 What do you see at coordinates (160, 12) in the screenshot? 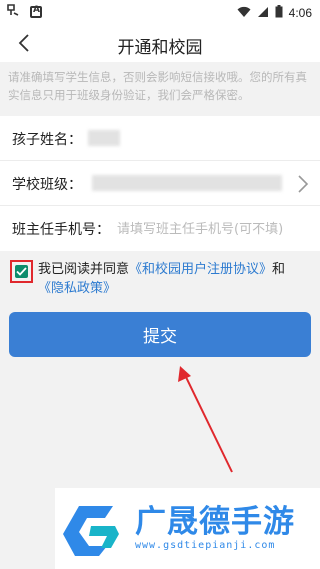
I see `status-bar: 4:06` at bounding box center [160, 12].